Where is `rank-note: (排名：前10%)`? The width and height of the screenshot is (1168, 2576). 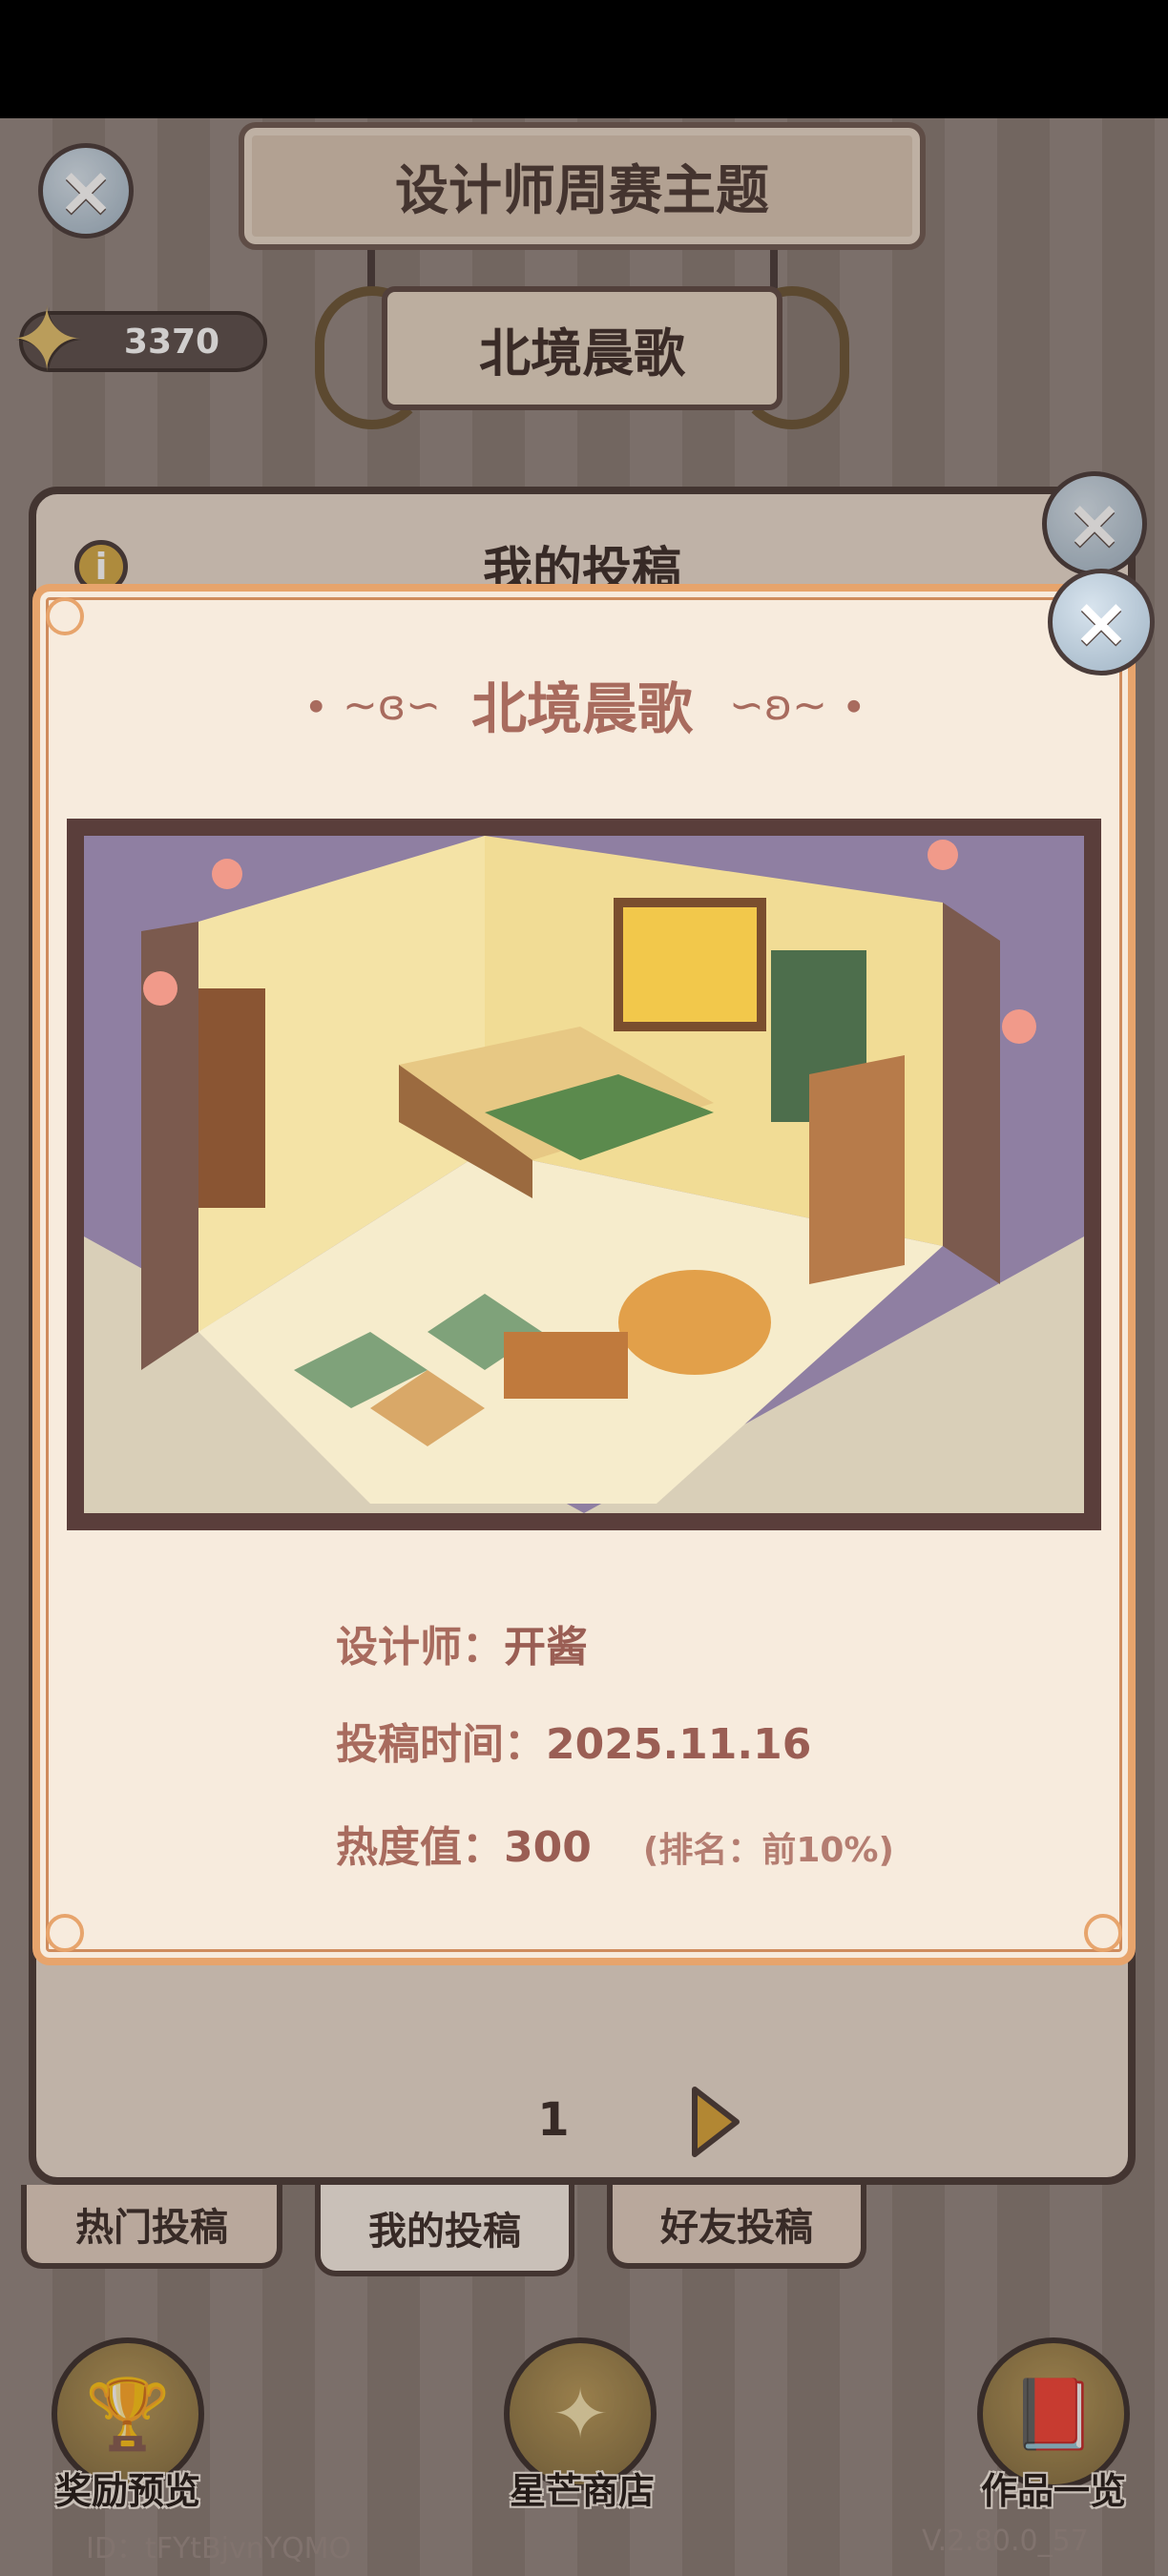
rank-note: (排名：前10%) is located at coordinates (768, 1850).